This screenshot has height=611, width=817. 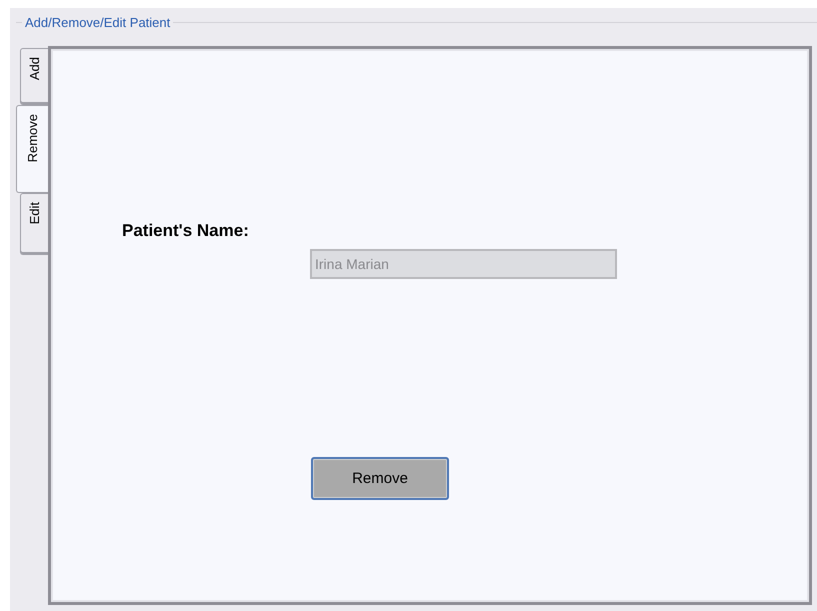 I want to click on group-title: Add/Remove/Edit Patient, so click(x=98, y=22).